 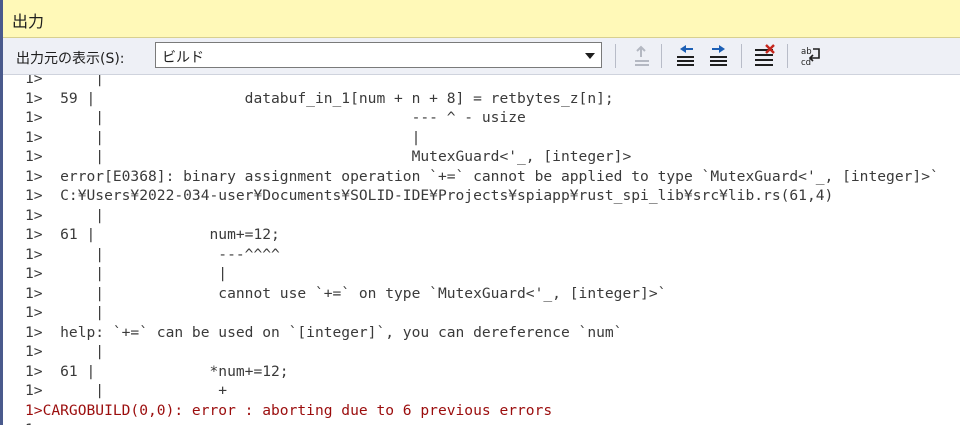 I want to click on toggle-word-wrap-icon: ab cd, so click(x=810, y=57).